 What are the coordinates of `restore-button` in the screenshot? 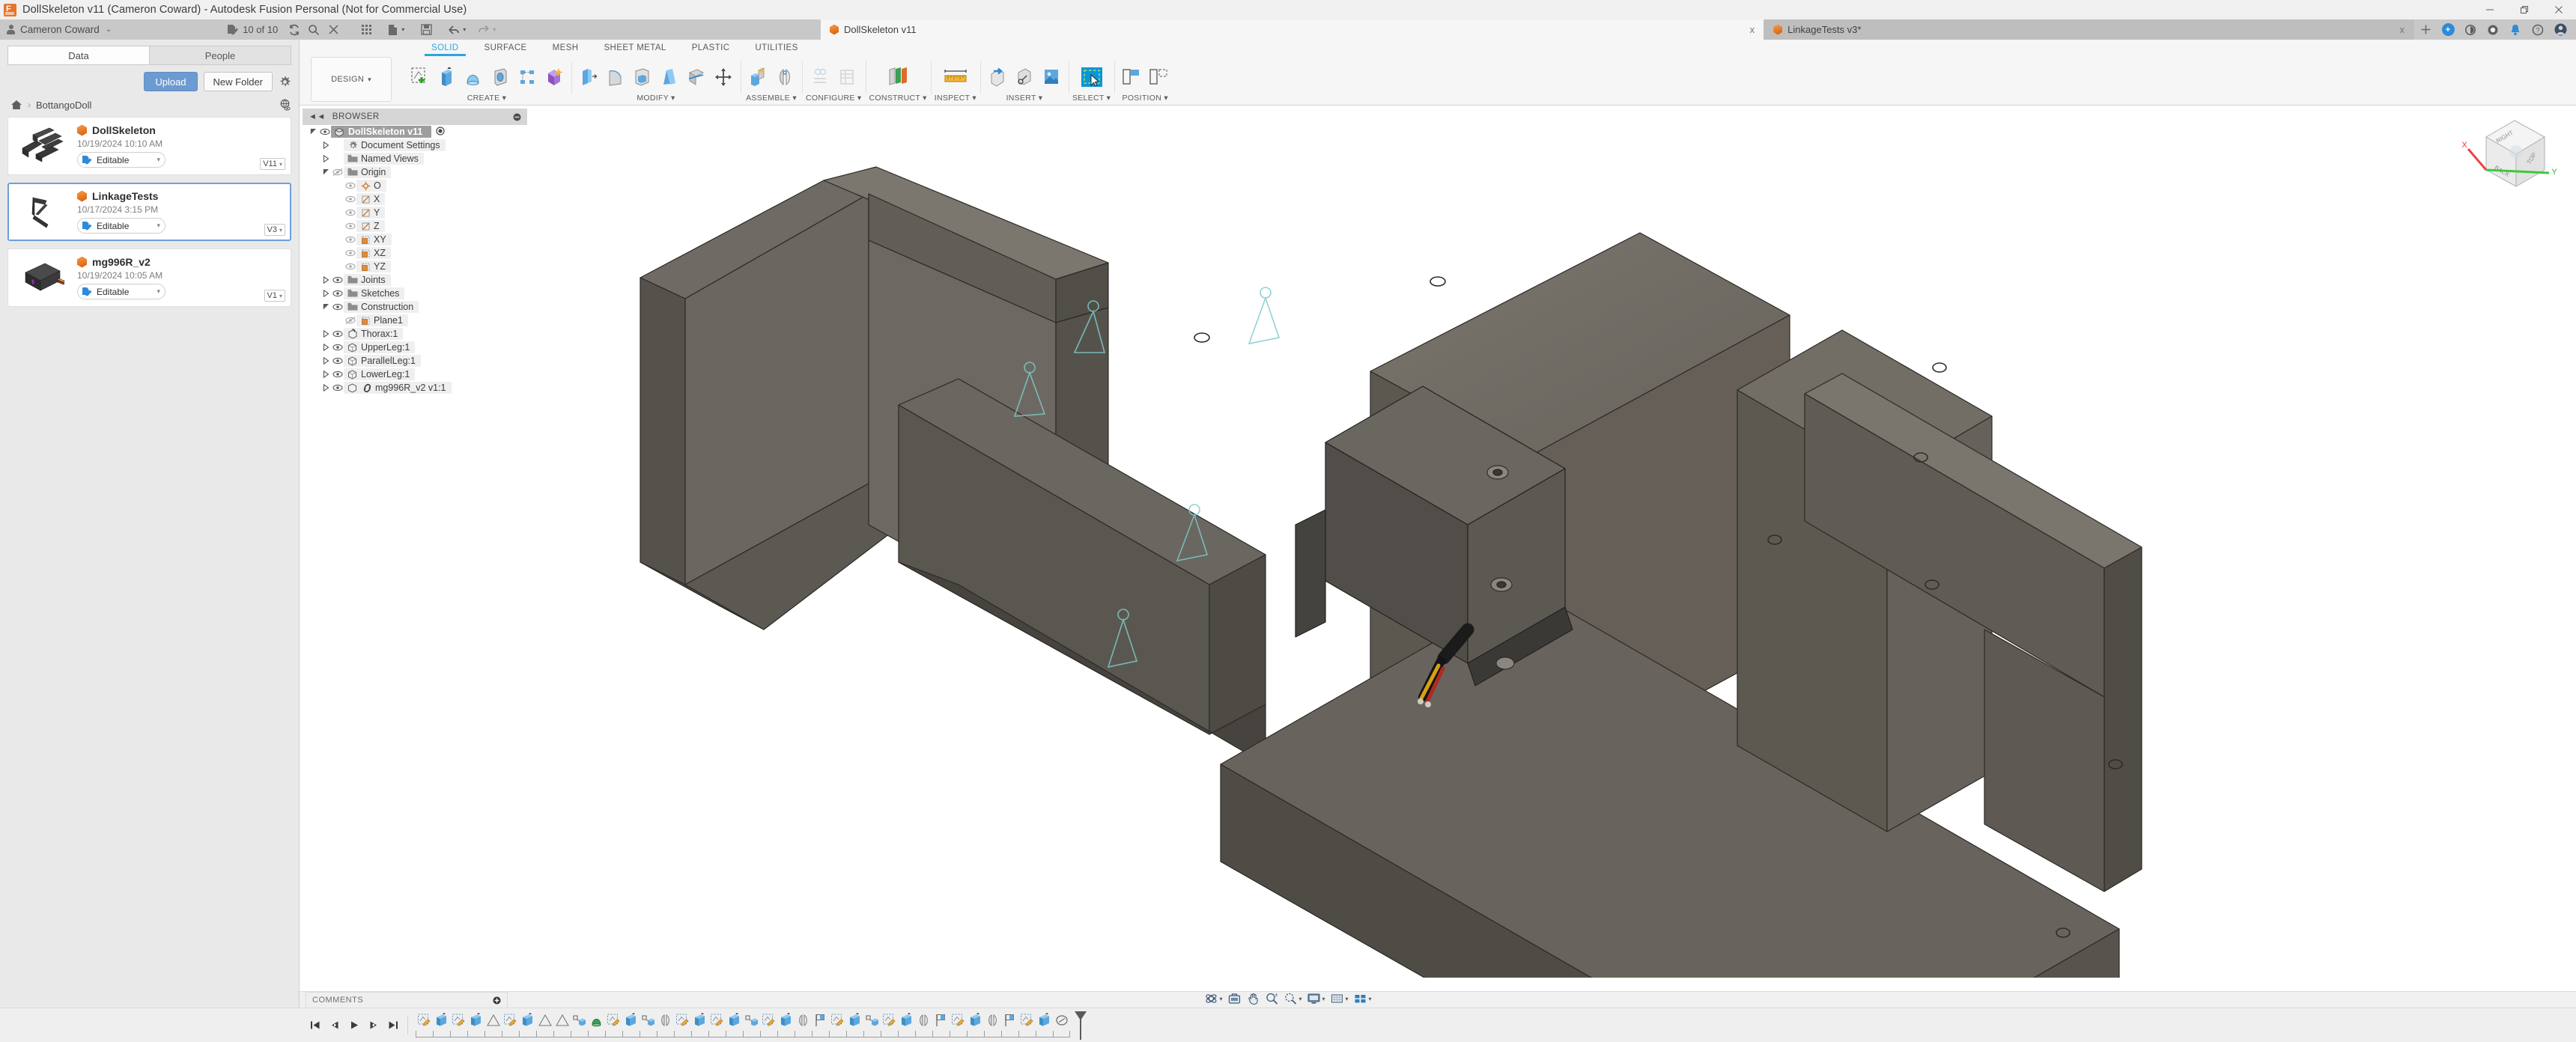 It's located at (2524, 9).